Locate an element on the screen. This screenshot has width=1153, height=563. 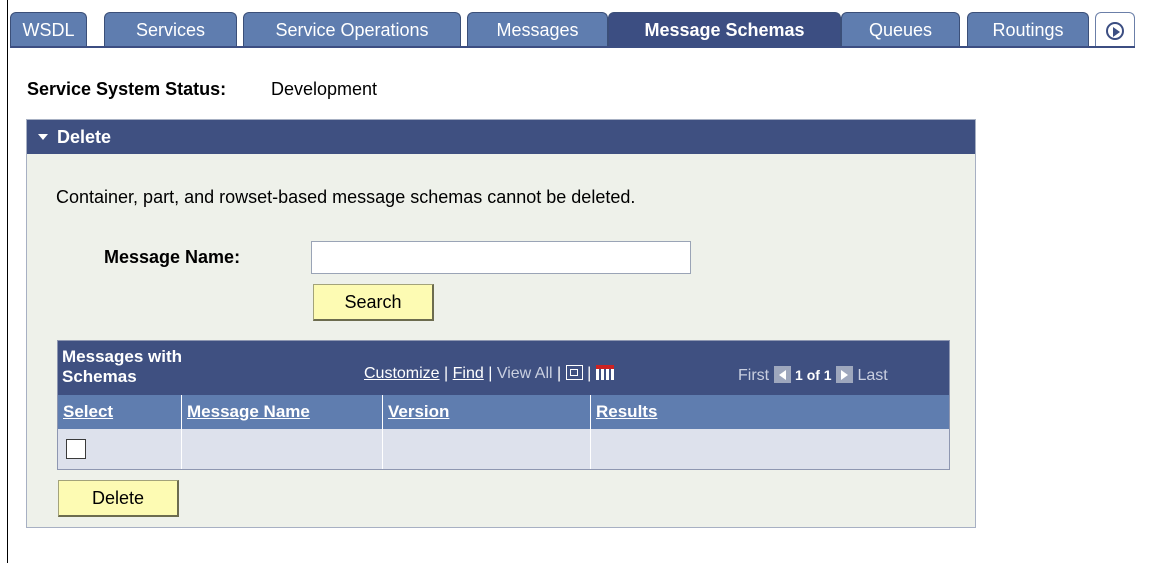
view-all-link: View All is located at coordinates (524, 373).